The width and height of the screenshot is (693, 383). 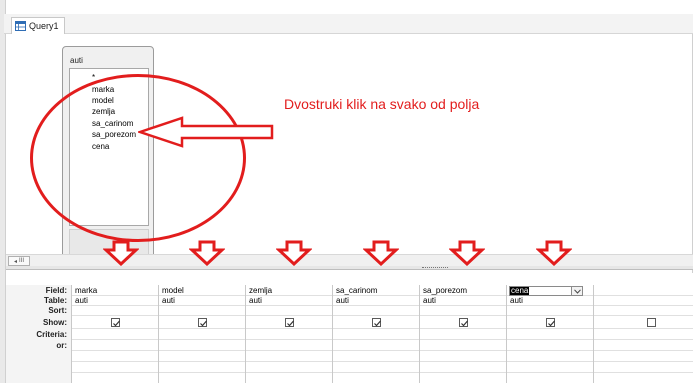 What do you see at coordinates (86, 290) in the screenshot?
I see `grid-field-cell: marka` at bounding box center [86, 290].